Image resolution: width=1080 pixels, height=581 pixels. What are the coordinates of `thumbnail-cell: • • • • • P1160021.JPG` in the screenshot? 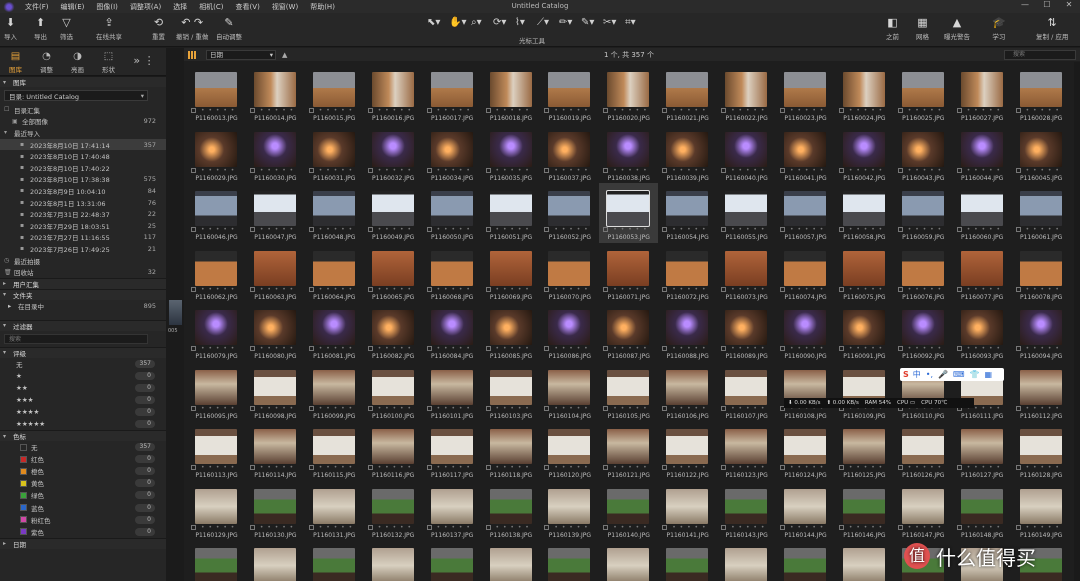 It's located at (687, 94).